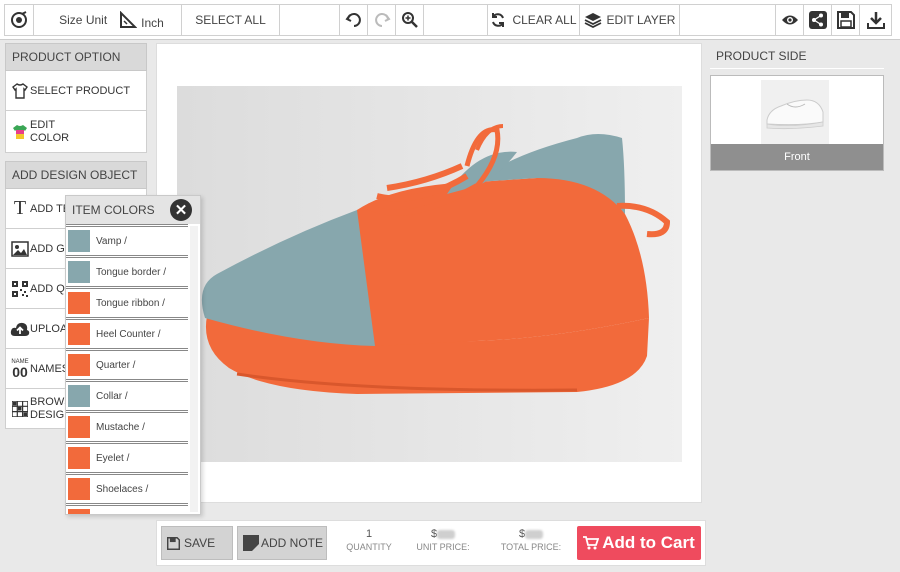  I want to click on color-item-heel-counter: Heel Counter /, so click(127, 332).